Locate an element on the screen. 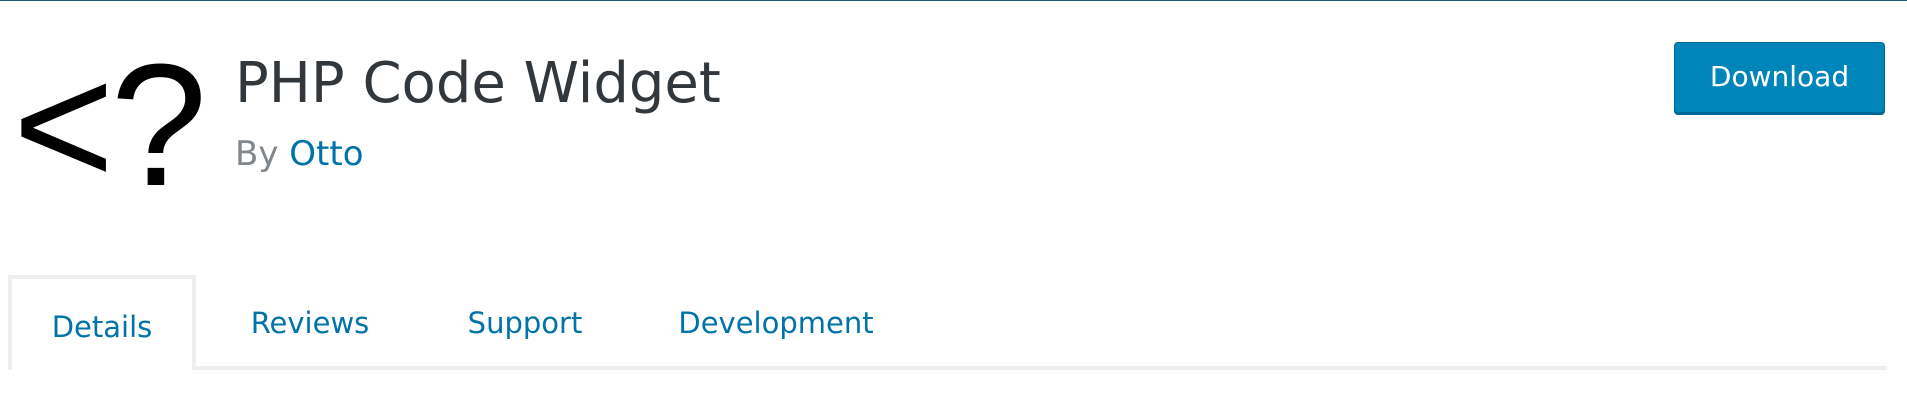  plugin-icon: <? is located at coordinates (109, 124).